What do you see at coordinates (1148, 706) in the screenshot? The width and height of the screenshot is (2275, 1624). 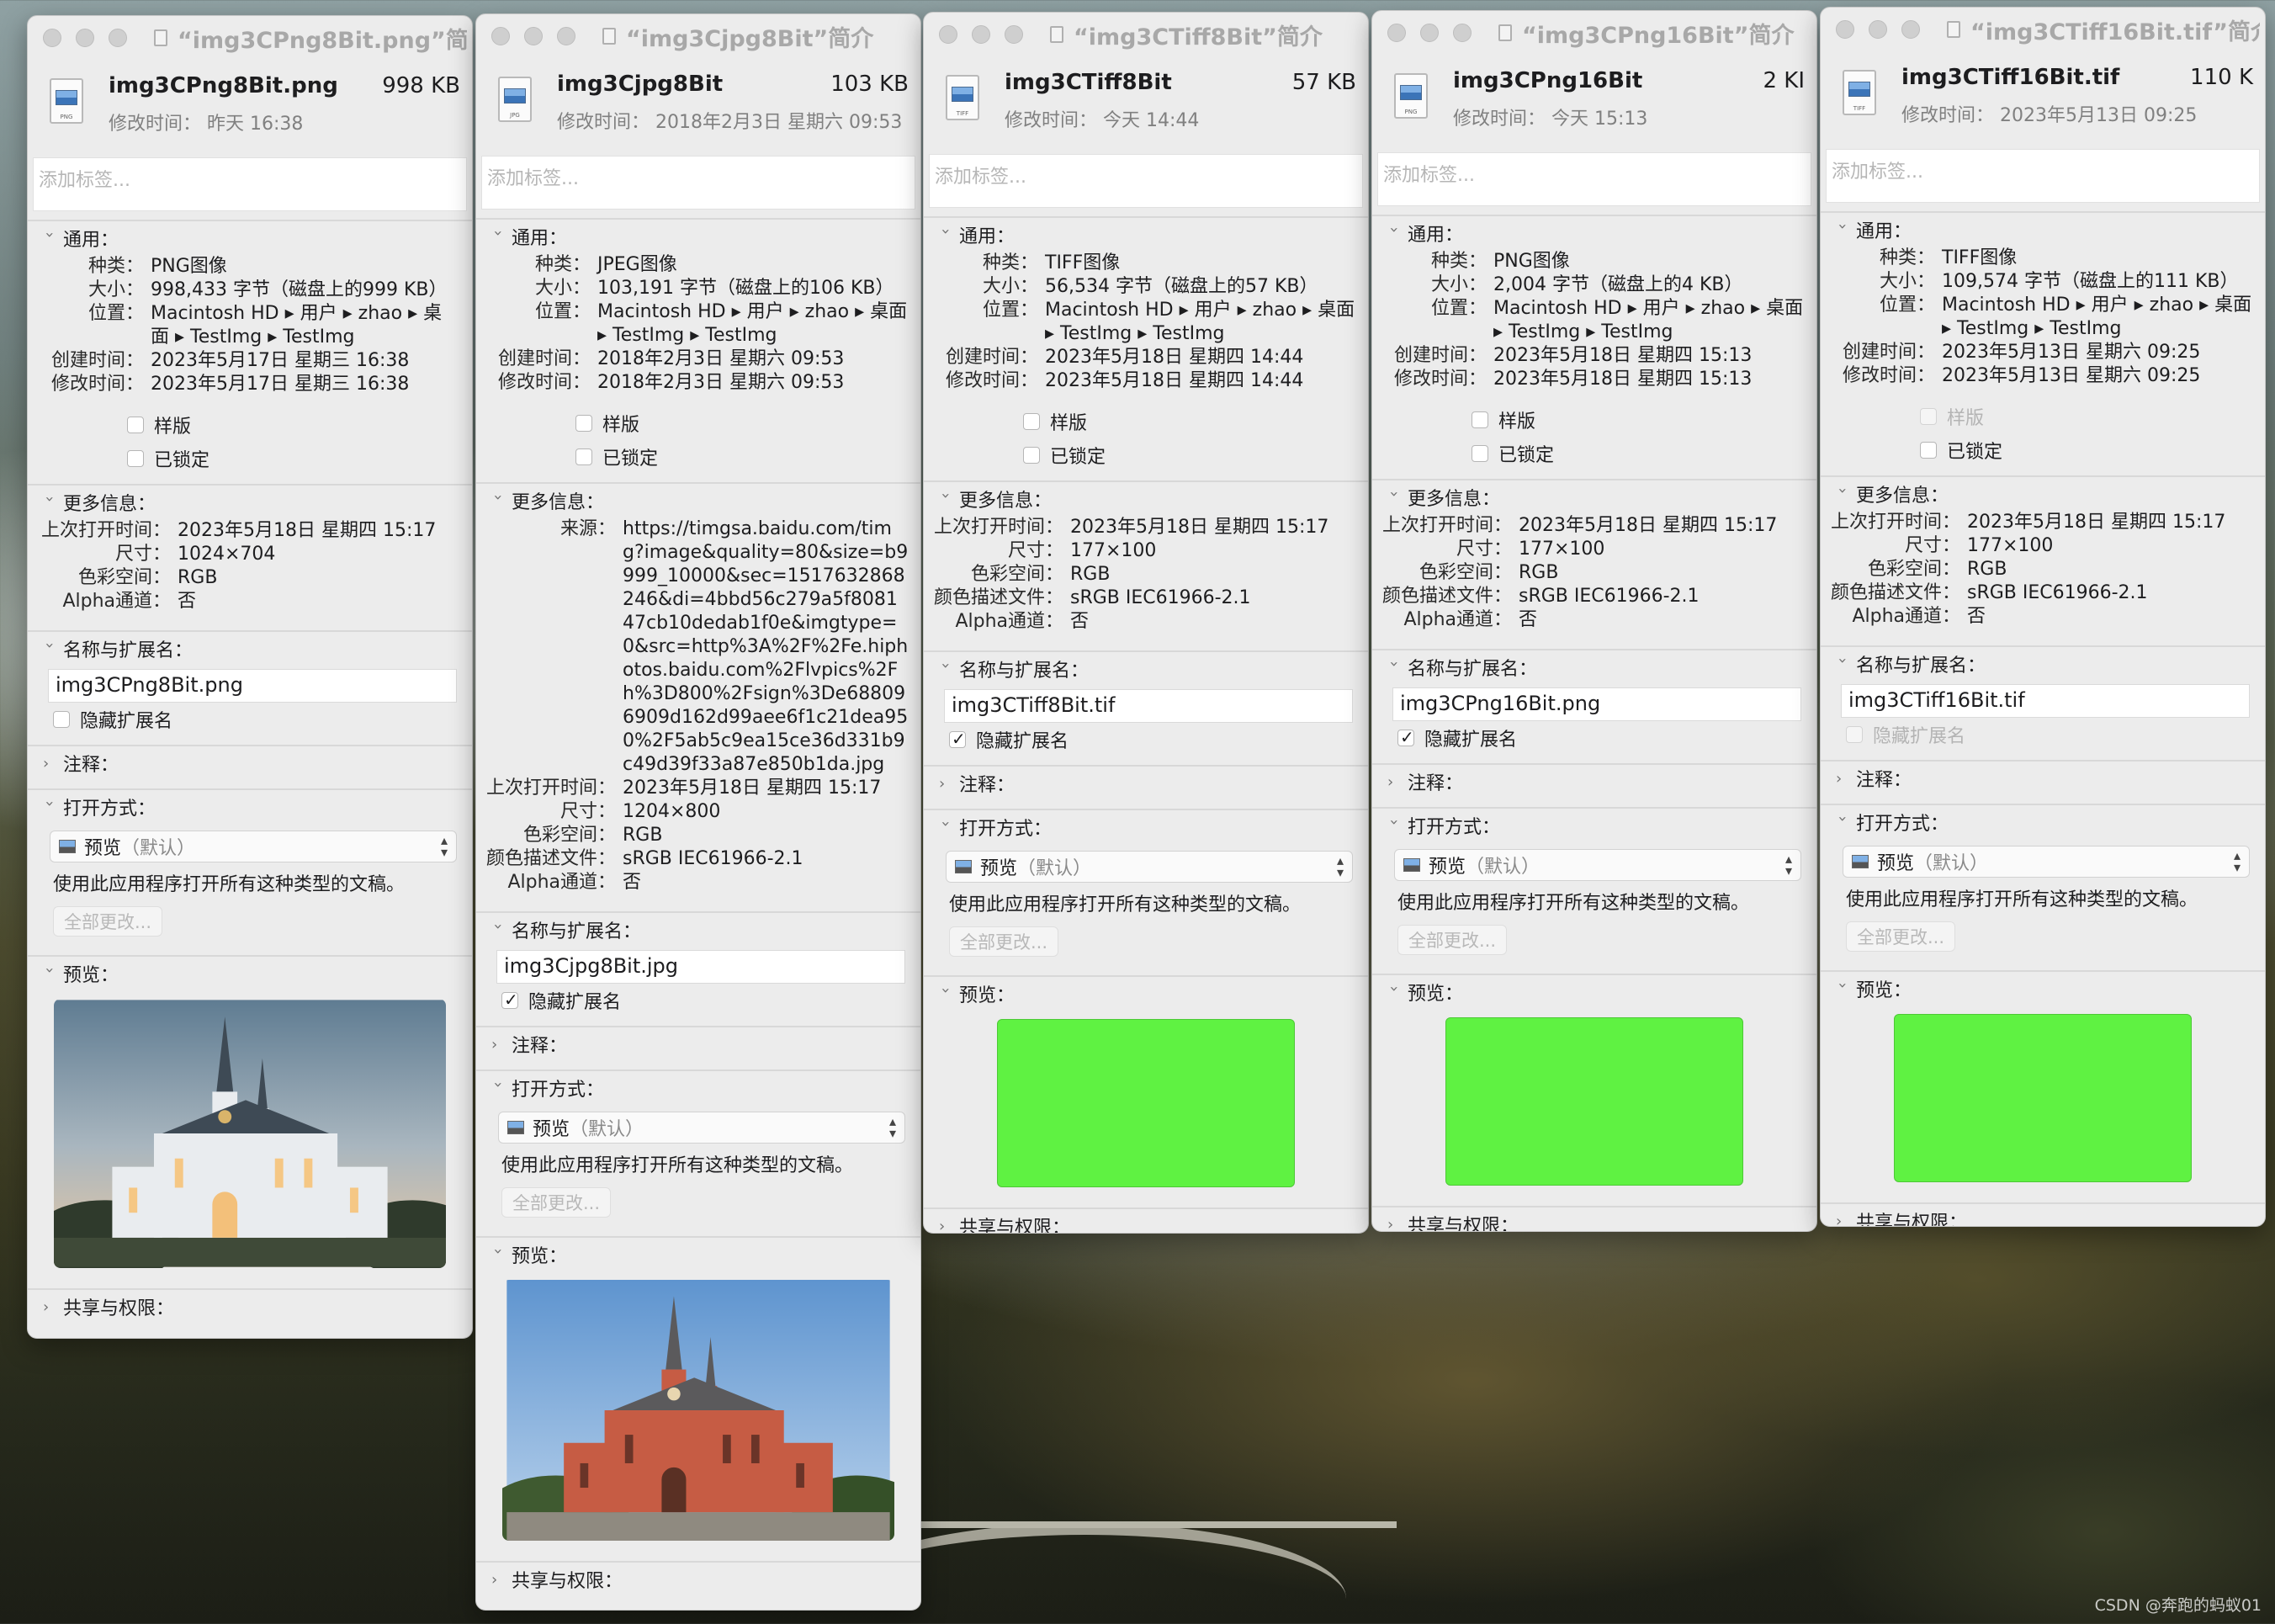 I see `filename-field: img3CTiff8Bit.tif` at bounding box center [1148, 706].